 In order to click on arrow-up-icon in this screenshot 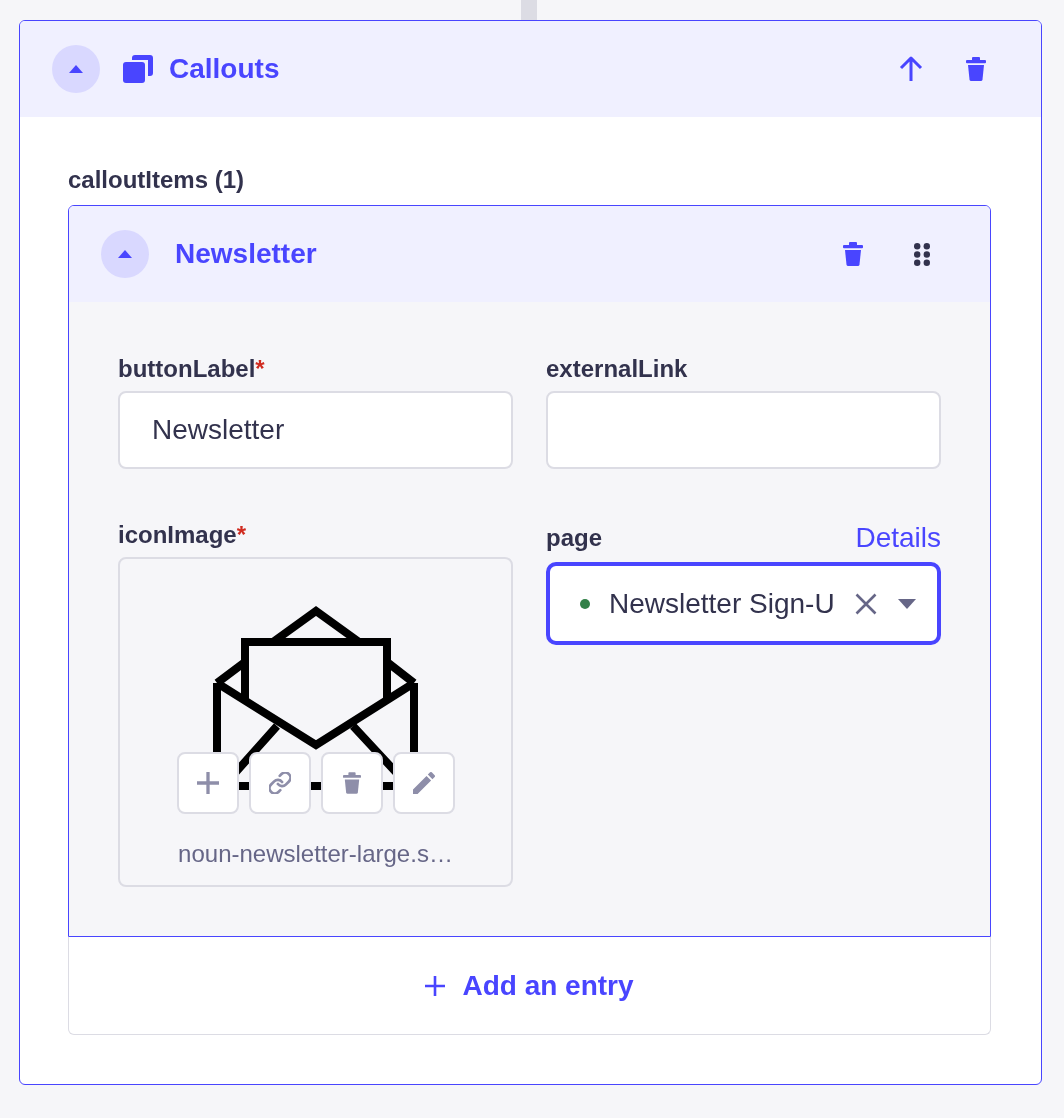, I will do `click(911, 69)`.